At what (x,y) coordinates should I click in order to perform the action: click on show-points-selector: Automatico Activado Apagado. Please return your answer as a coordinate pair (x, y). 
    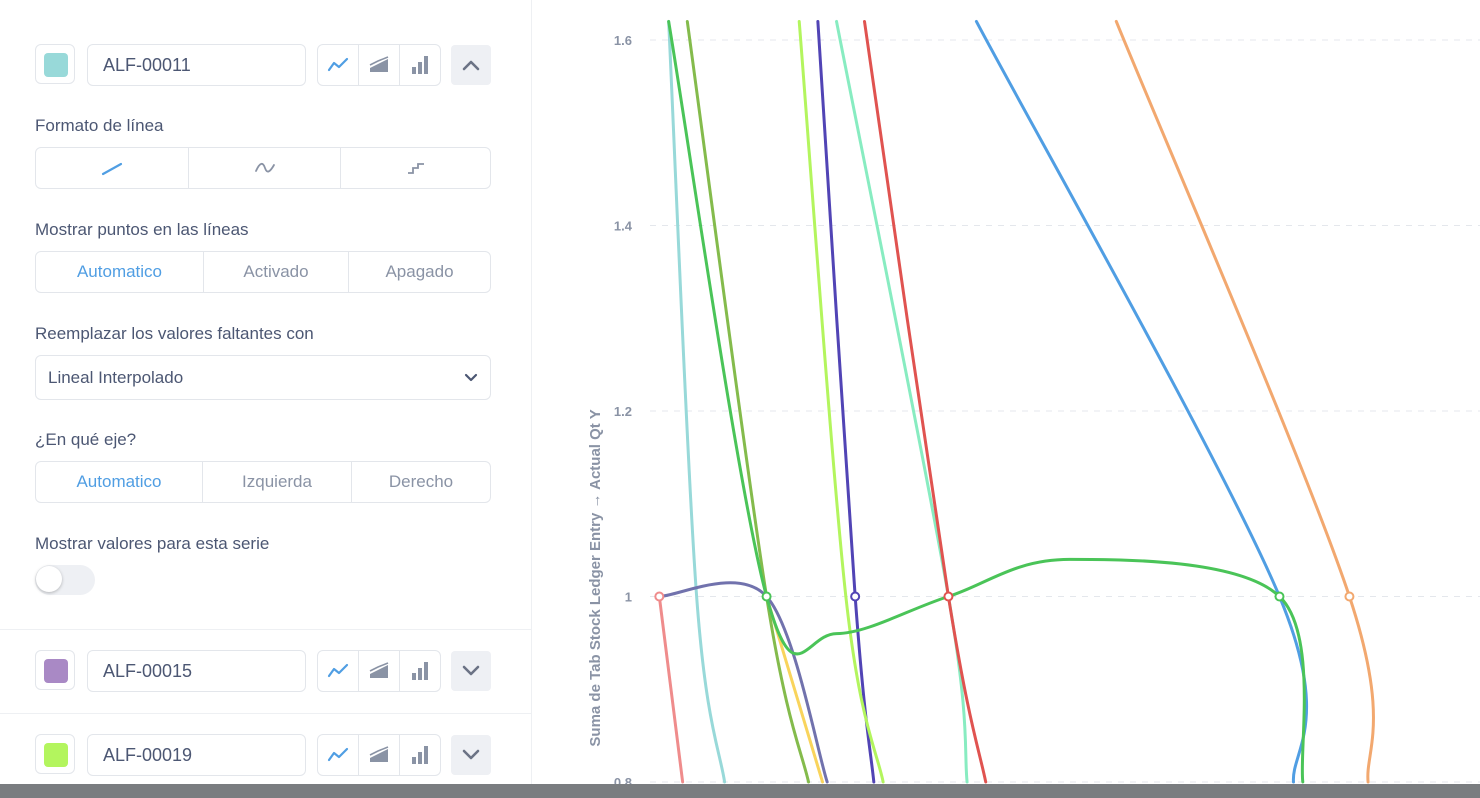
    Looking at the image, I should click on (263, 272).